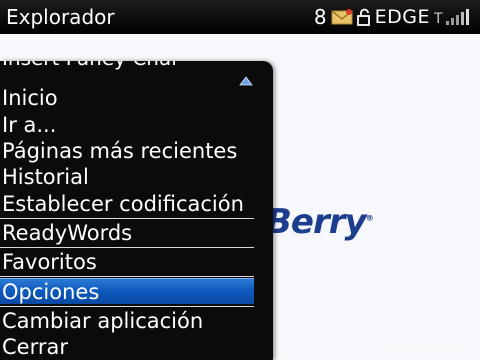  Describe the element at coordinates (127, 98) in the screenshot. I see `menu-item-inicio: Inicio` at that location.